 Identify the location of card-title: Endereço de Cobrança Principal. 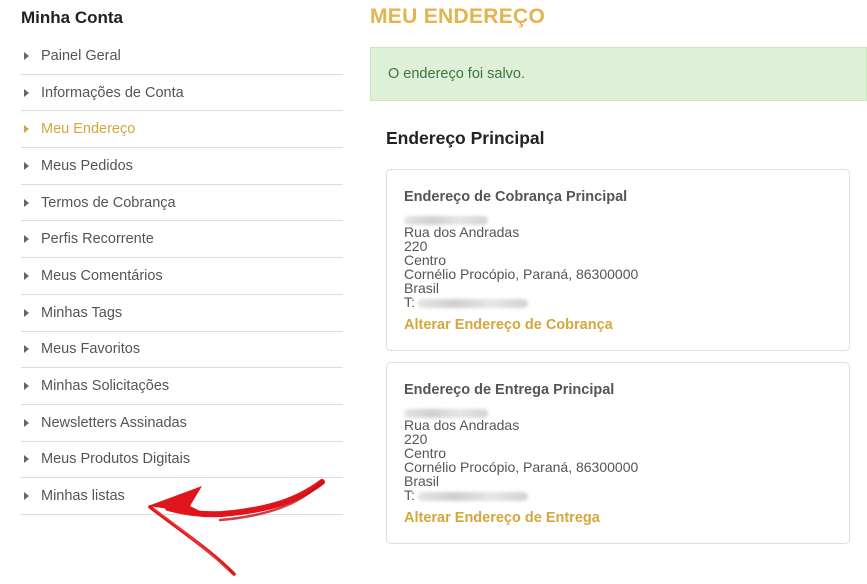
(516, 197).